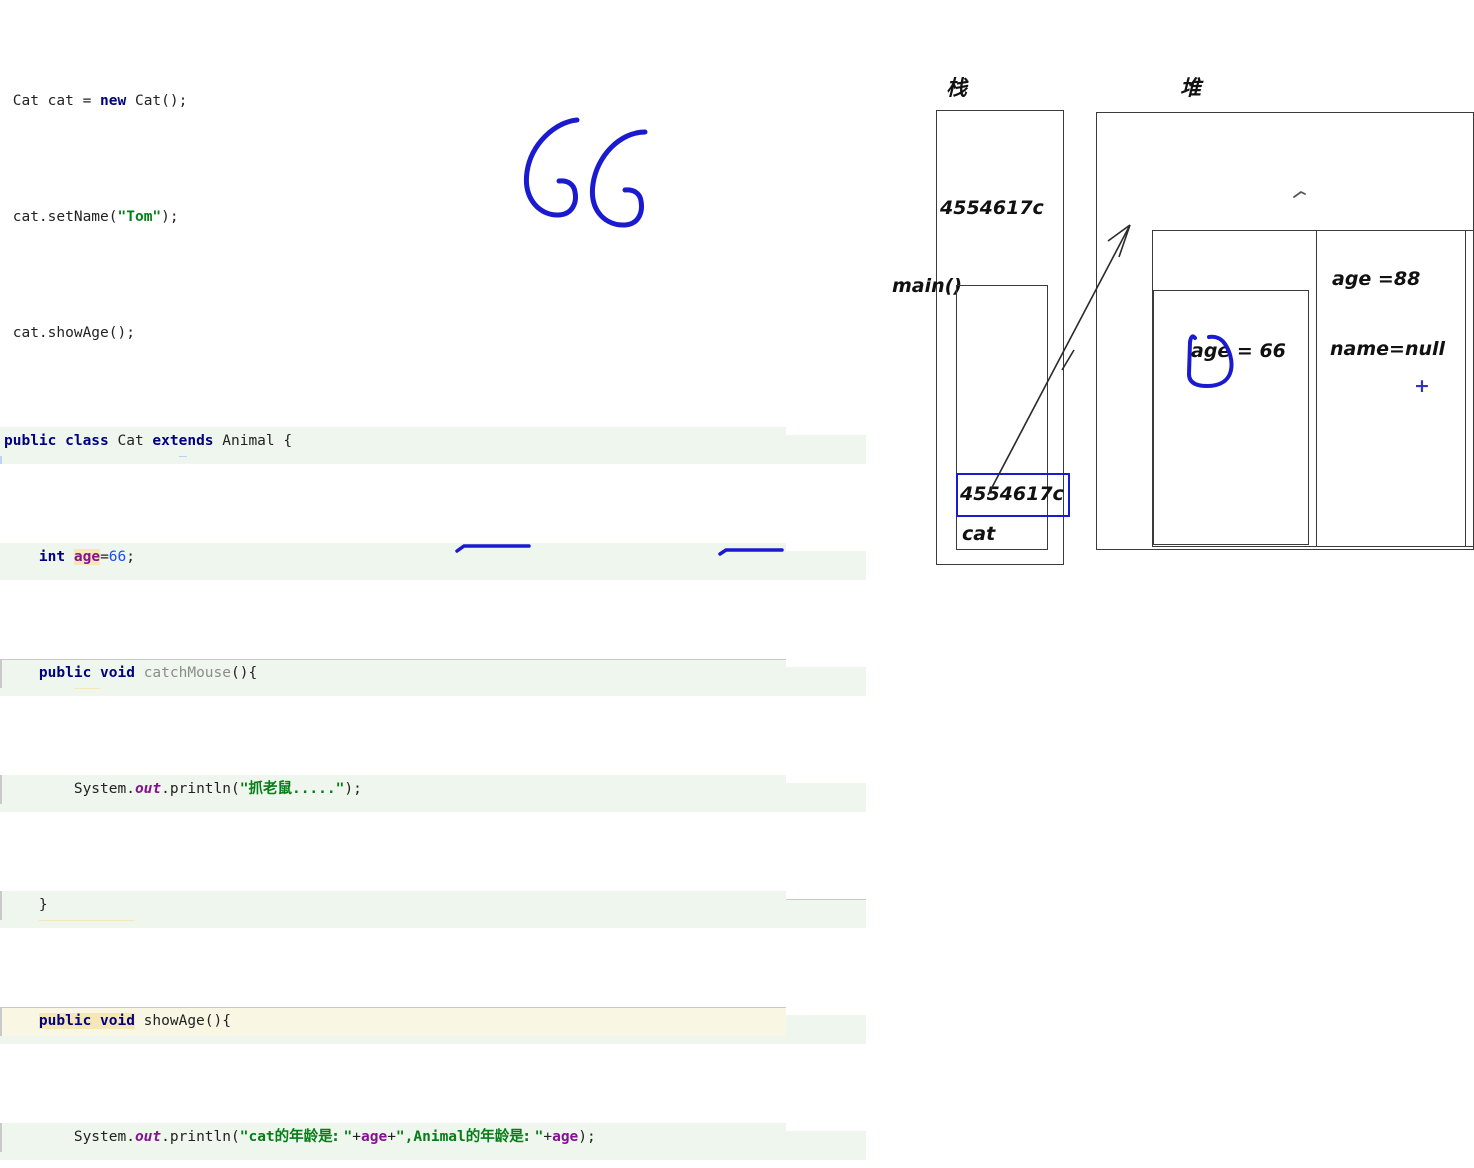  Describe the element at coordinates (979, 534) in the screenshot. I see `stack-variable-name: cat` at that location.